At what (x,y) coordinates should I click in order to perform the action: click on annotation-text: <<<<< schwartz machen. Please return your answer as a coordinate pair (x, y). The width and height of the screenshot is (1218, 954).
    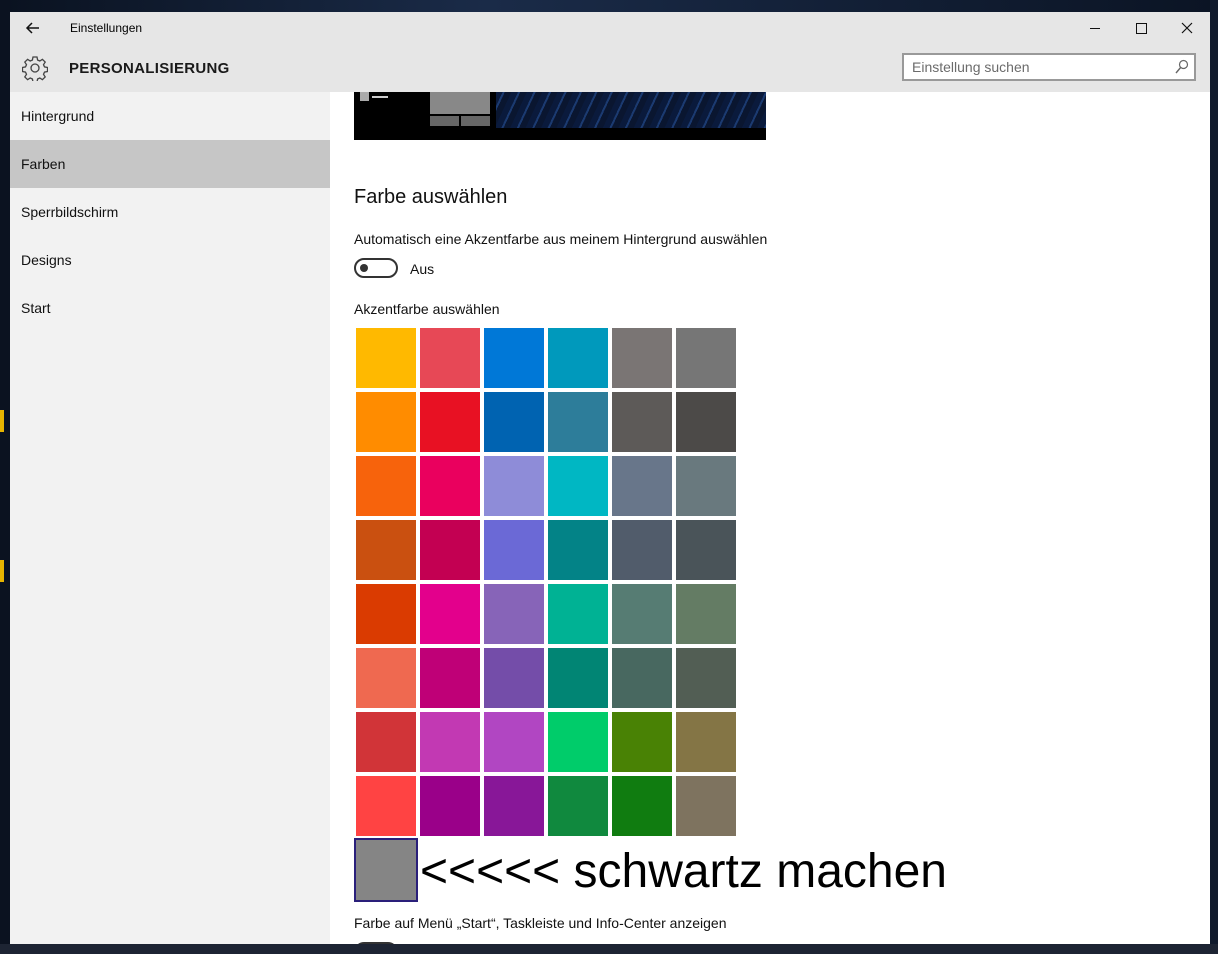
    Looking at the image, I should click on (683, 871).